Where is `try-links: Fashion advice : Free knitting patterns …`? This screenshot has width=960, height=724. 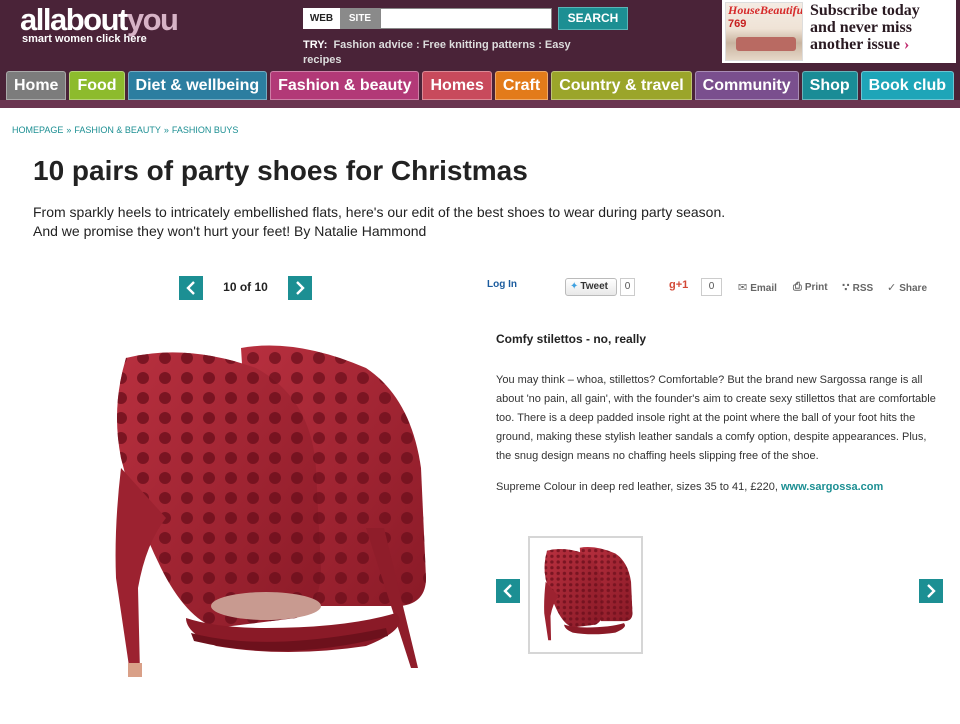 try-links: Fashion advice : Free knitting patterns … is located at coordinates (437, 52).